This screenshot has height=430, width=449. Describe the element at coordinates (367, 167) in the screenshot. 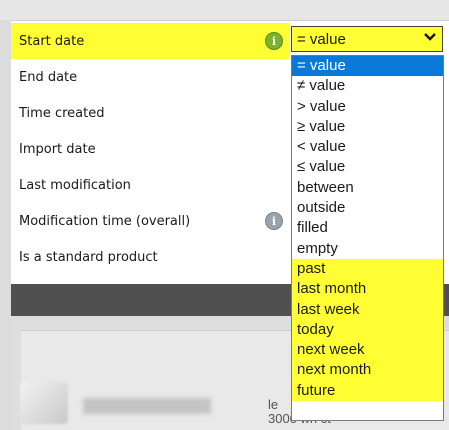

I see `option-less-equal: ≤ value` at that location.